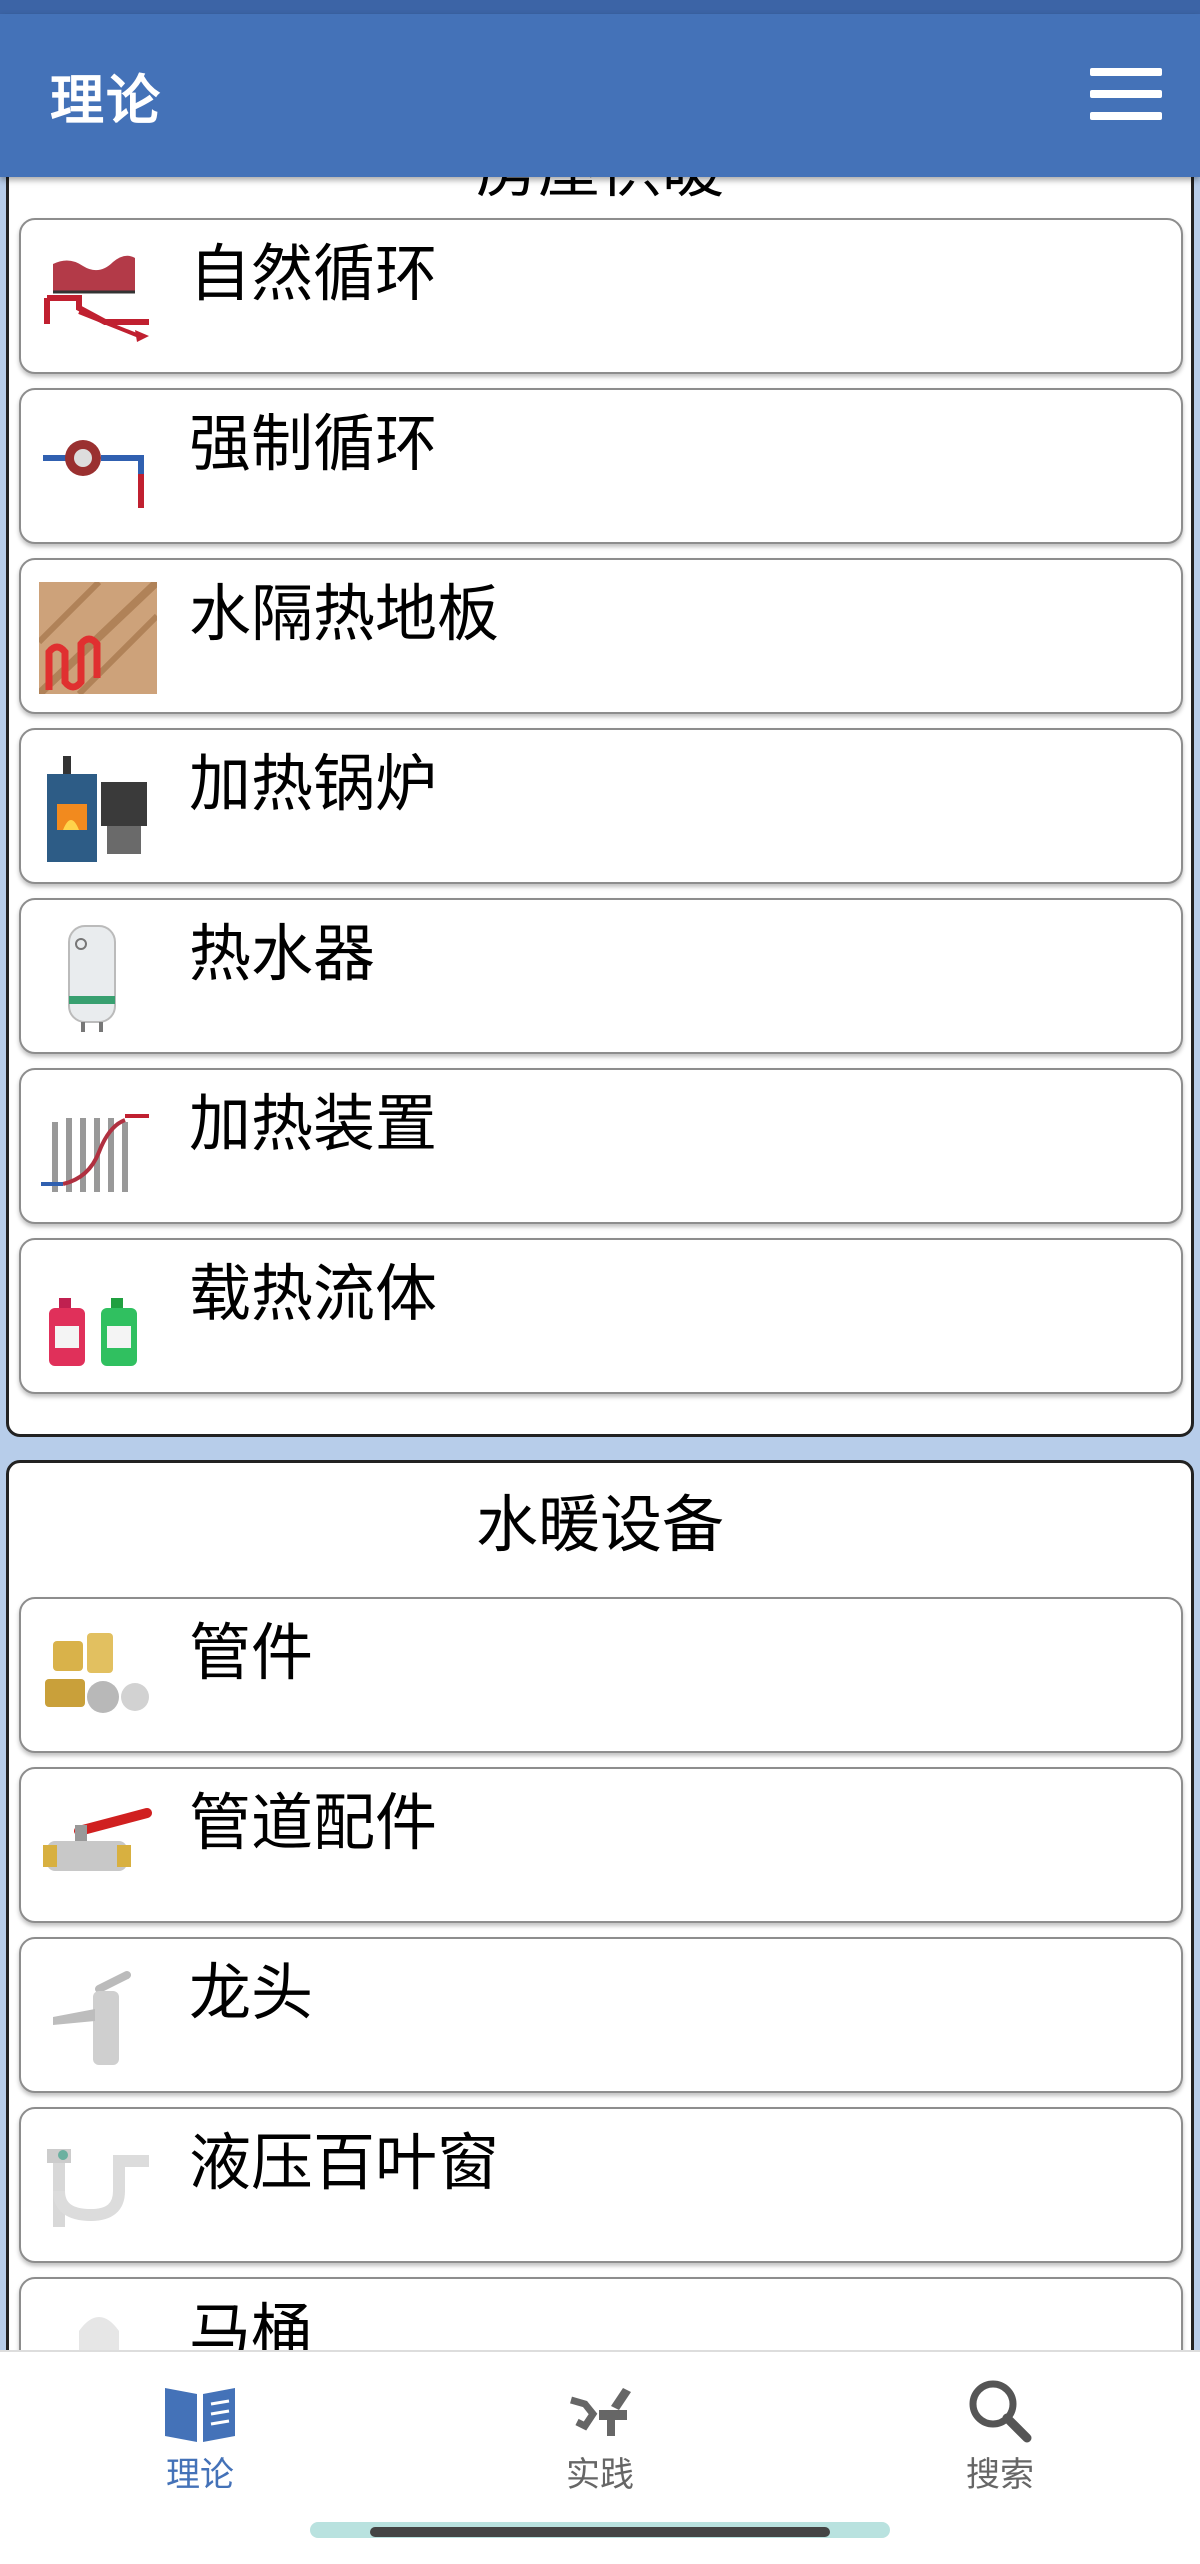 The image size is (1200, 2564). What do you see at coordinates (92, 978) in the screenshot?
I see `water-heater-icon` at bounding box center [92, 978].